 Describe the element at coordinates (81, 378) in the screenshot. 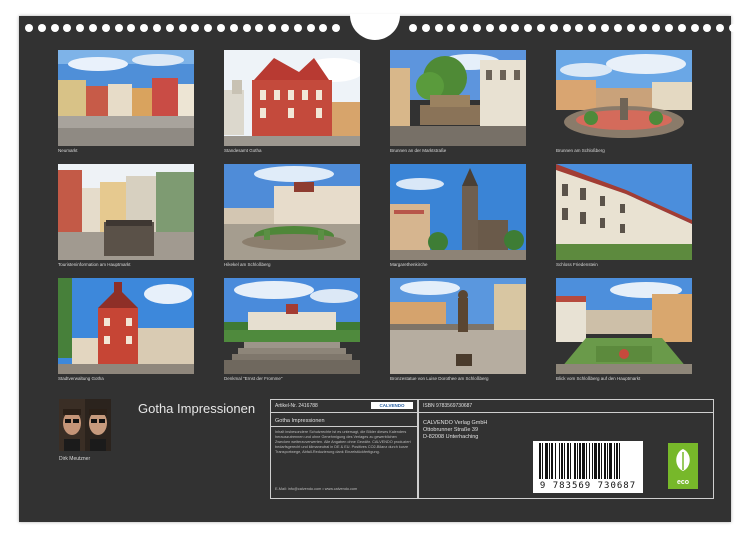

I see `caption-stadtverwaltung: Stadtverwaltung Gotha` at that location.